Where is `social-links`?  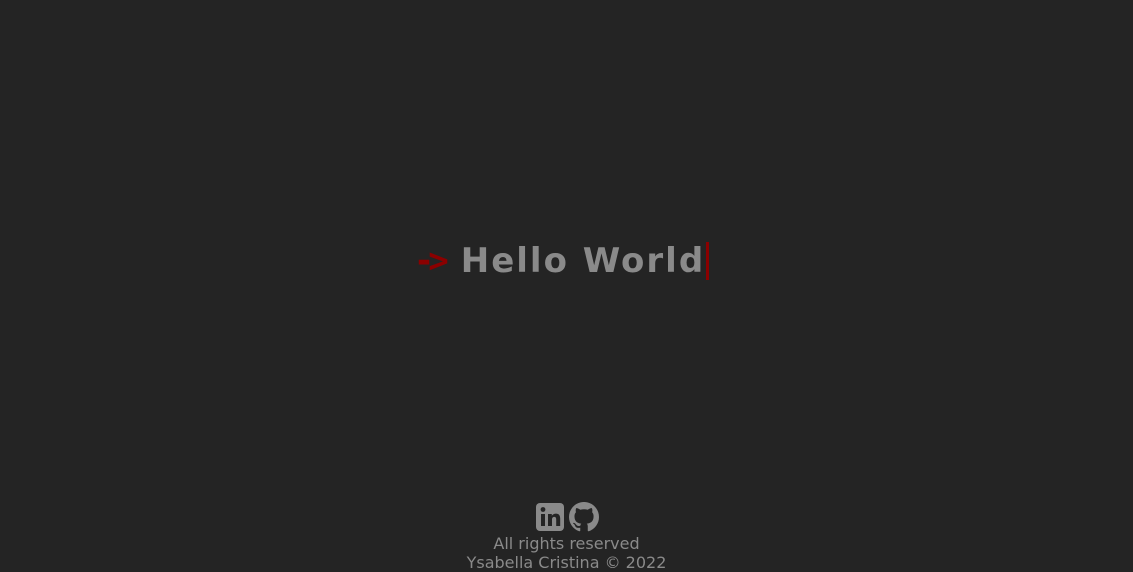
social-links is located at coordinates (567, 518).